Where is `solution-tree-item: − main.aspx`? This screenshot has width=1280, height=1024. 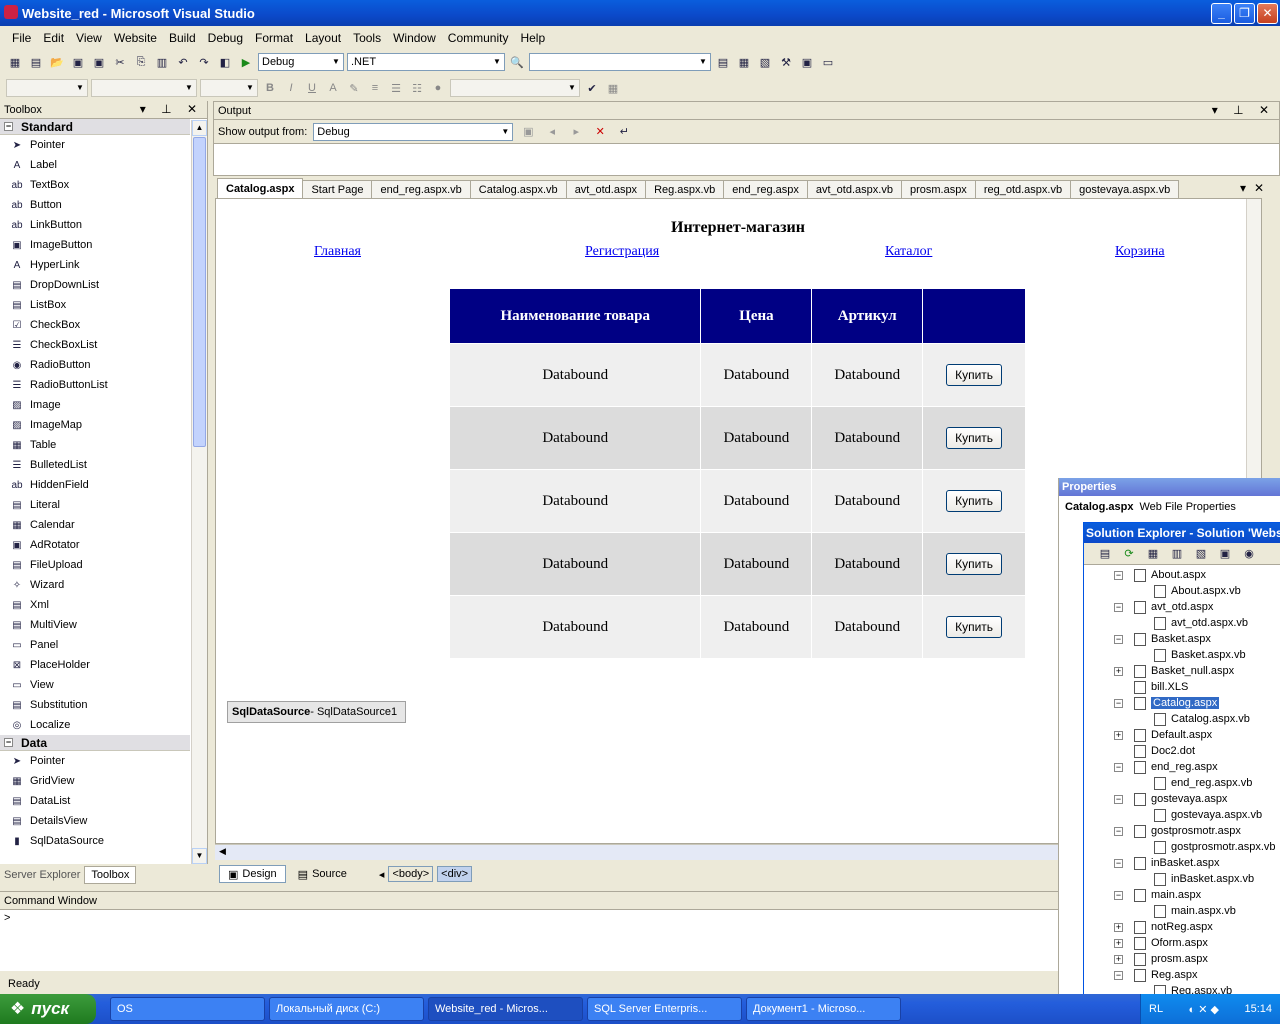 solution-tree-item: − main.aspx is located at coordinates (1182, 895).